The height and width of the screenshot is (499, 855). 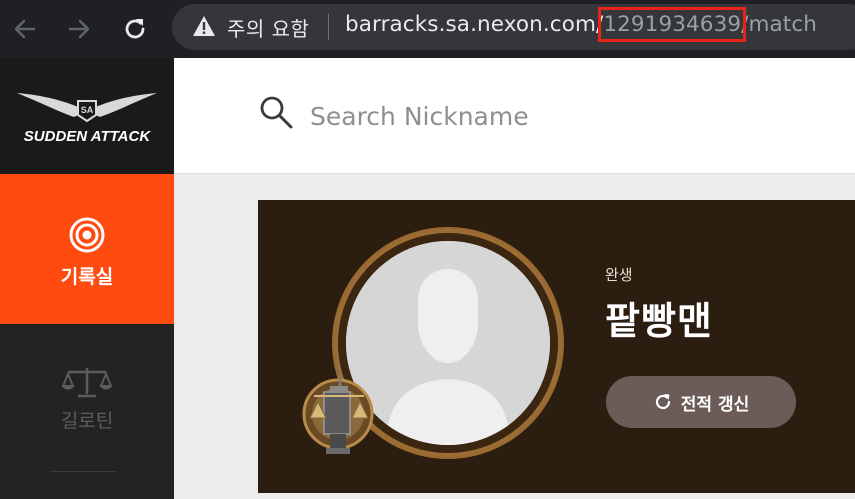 I want to click on reload-button, so click(x=135, y=29).